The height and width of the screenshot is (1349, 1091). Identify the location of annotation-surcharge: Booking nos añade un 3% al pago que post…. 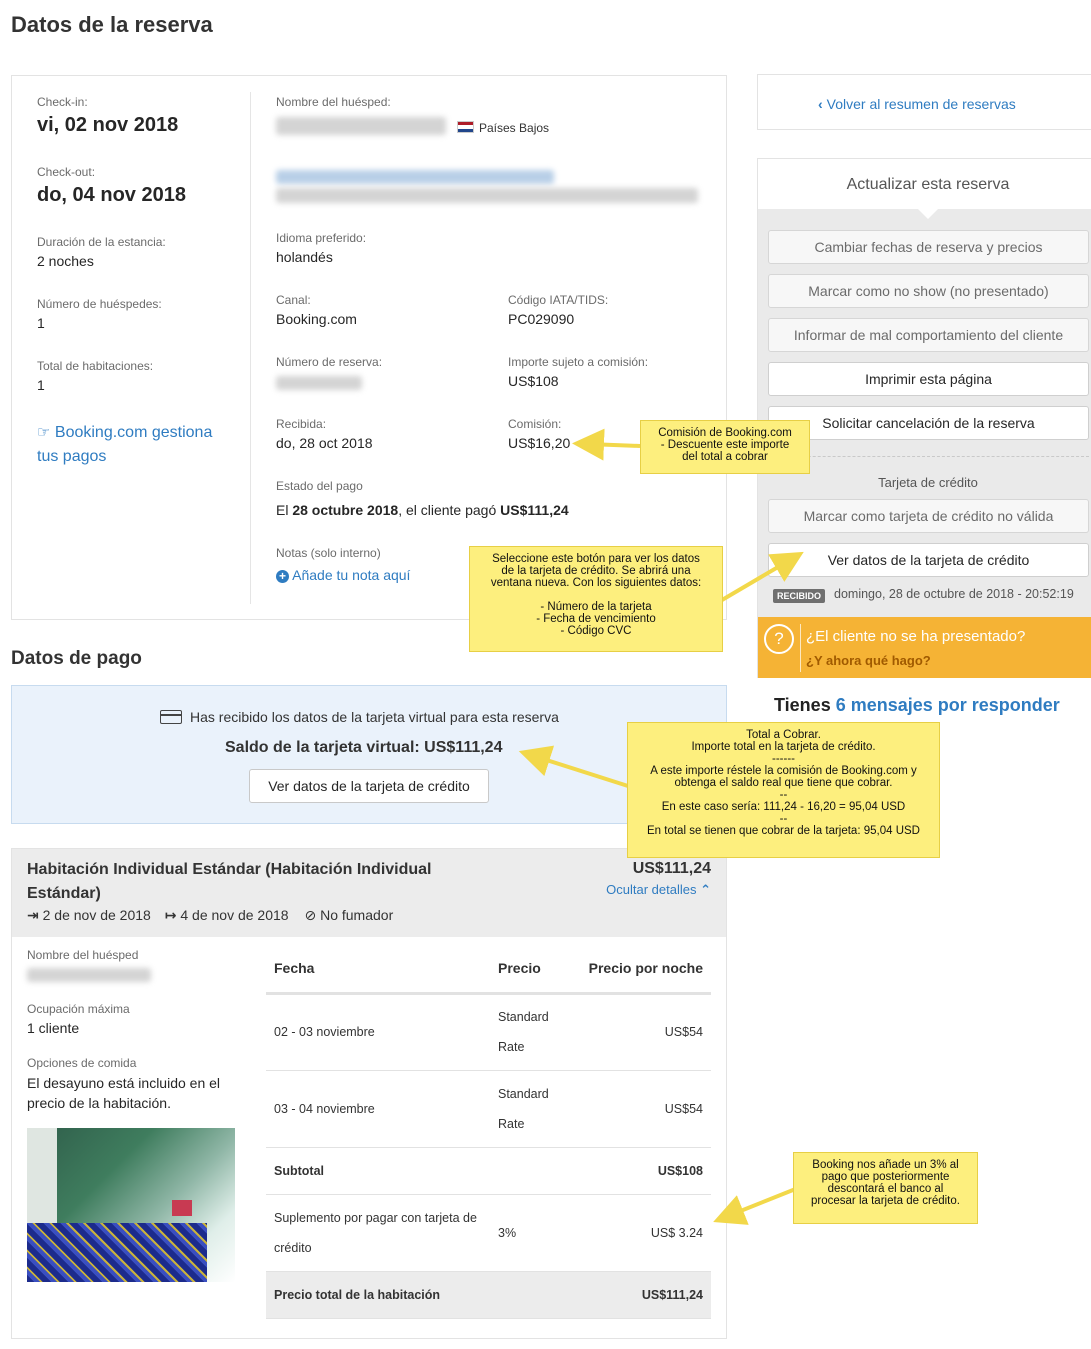
(885, 1188).